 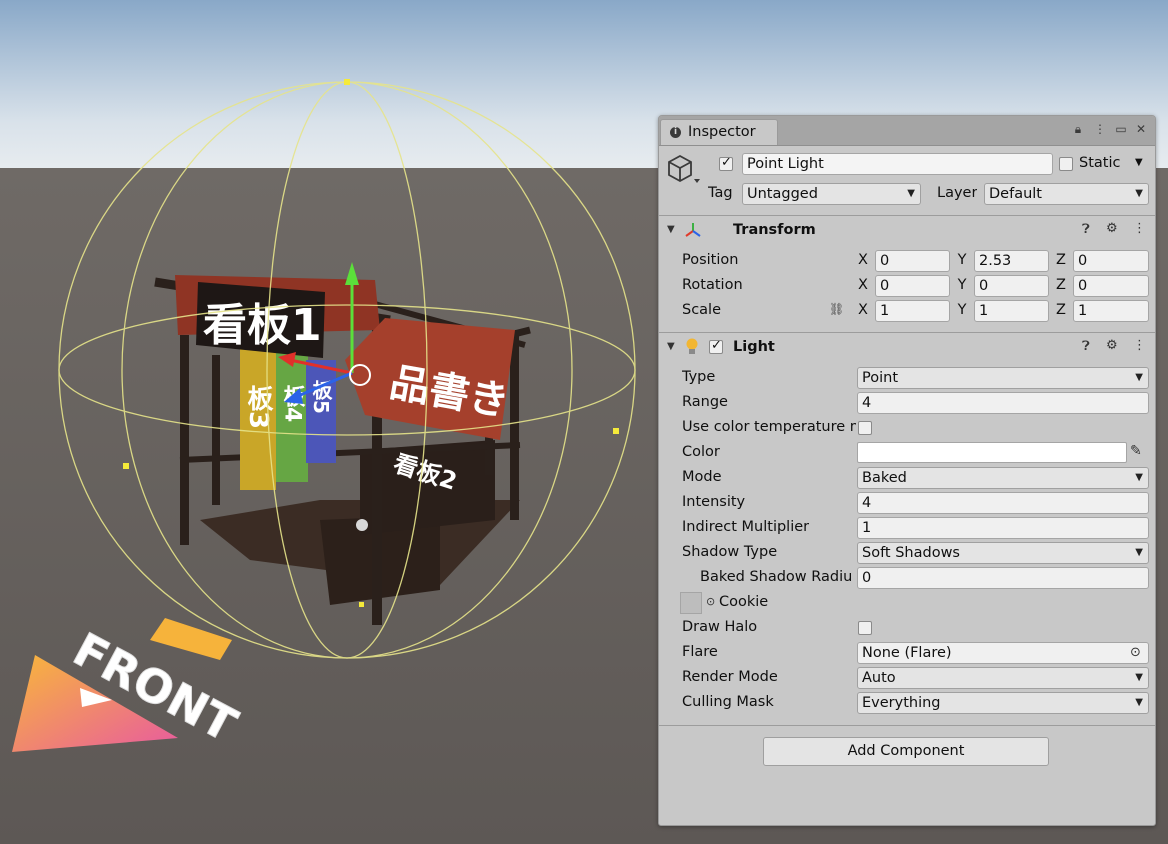 What do you see at coordinates (957, 193) in the screenshot?
I see `layer-label: Layer` at bounding box center [957, 193].